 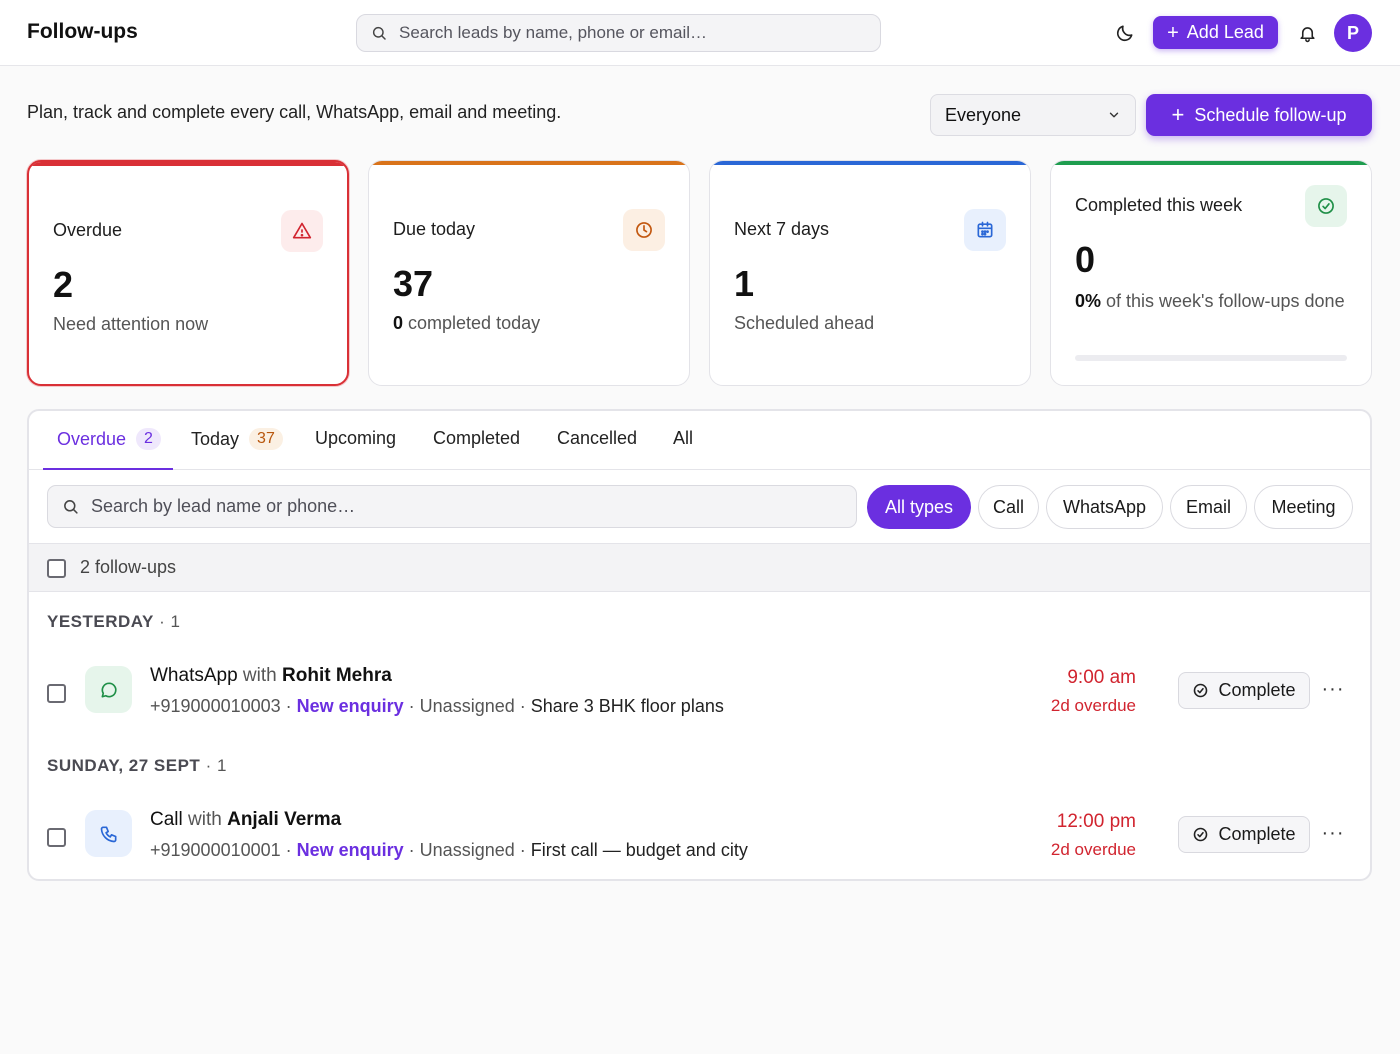 What do you see at coordinates (108, 469) in the screenshot?
I see `active-tab-underline` at bounding box center [108, 469].